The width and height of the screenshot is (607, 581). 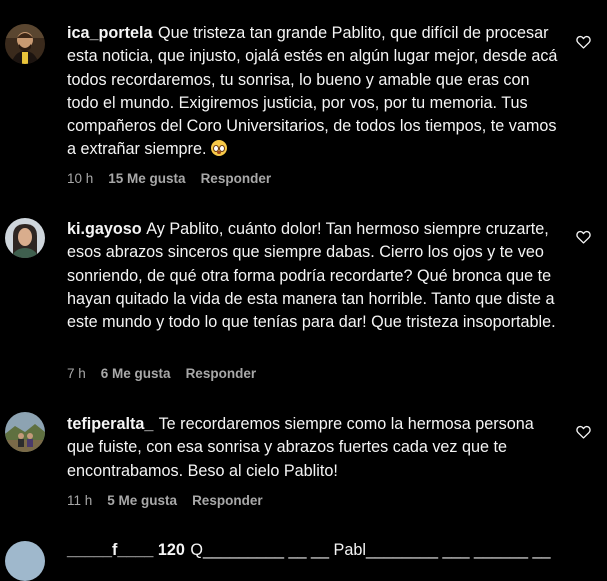 I want to click on pleading-face-icon, so click(x=218, y=148).